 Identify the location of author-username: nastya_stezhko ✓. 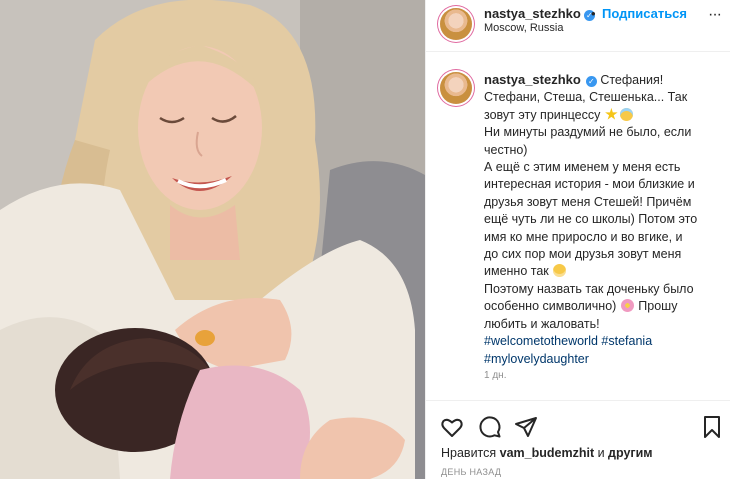
(539, 13).